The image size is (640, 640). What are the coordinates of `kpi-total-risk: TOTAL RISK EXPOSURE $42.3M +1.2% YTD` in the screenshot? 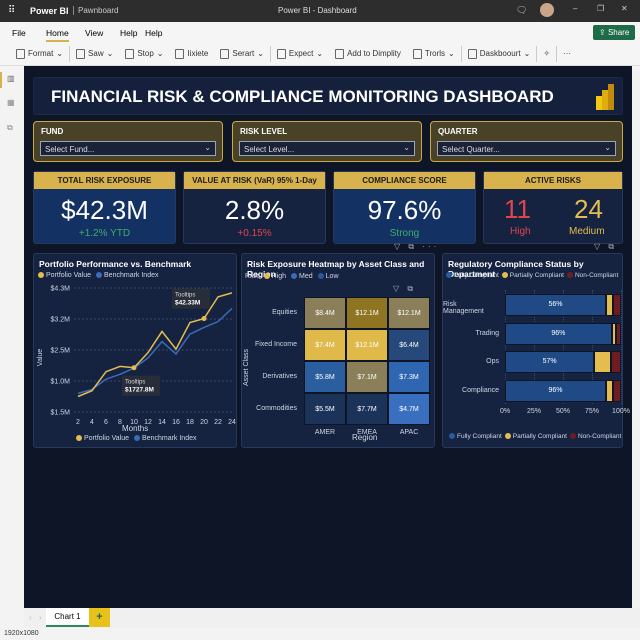 It's located at (104, 207).